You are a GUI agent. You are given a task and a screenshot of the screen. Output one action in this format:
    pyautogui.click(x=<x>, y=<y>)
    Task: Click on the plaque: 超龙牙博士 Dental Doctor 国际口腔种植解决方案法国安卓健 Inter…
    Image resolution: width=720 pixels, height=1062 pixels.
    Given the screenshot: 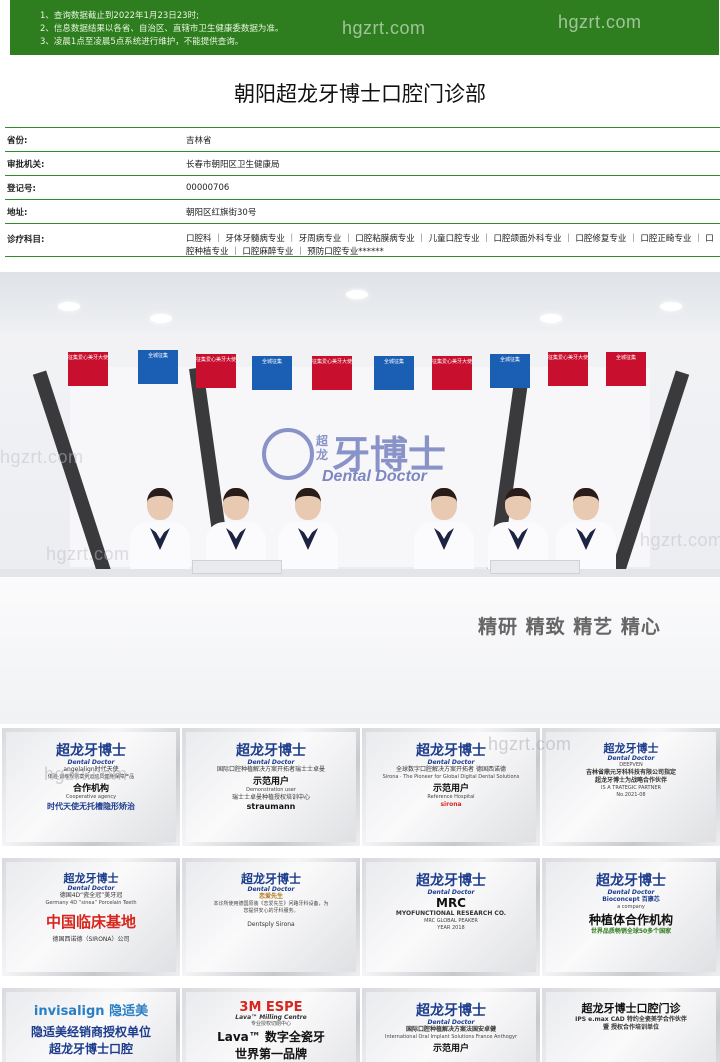 What is the action you would take?
    pyautogui.click(x=451, y=1025)
    